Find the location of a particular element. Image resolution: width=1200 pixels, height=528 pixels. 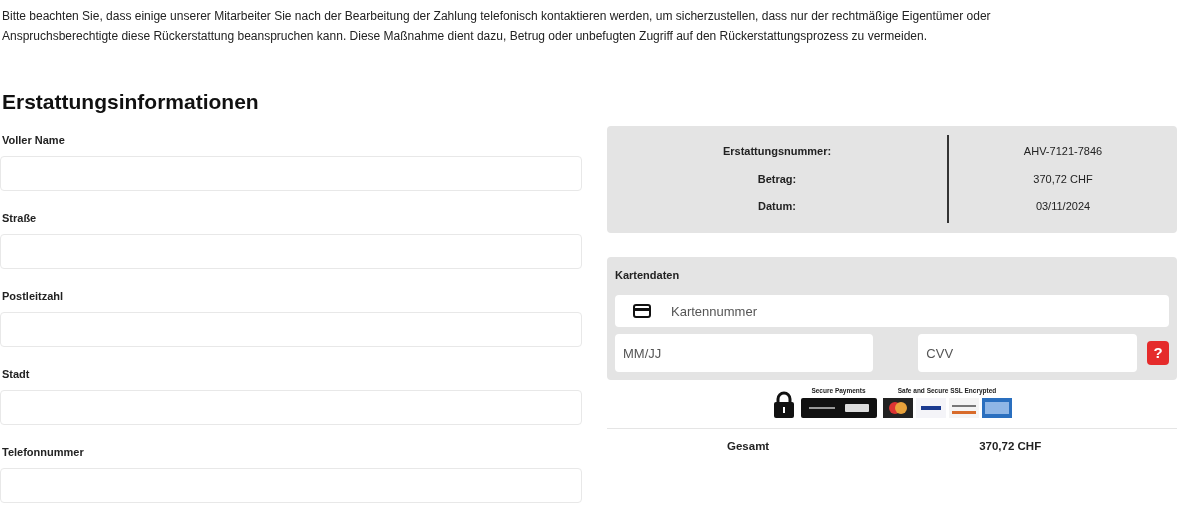

padlock-icon is located at coordinates (783, 404).